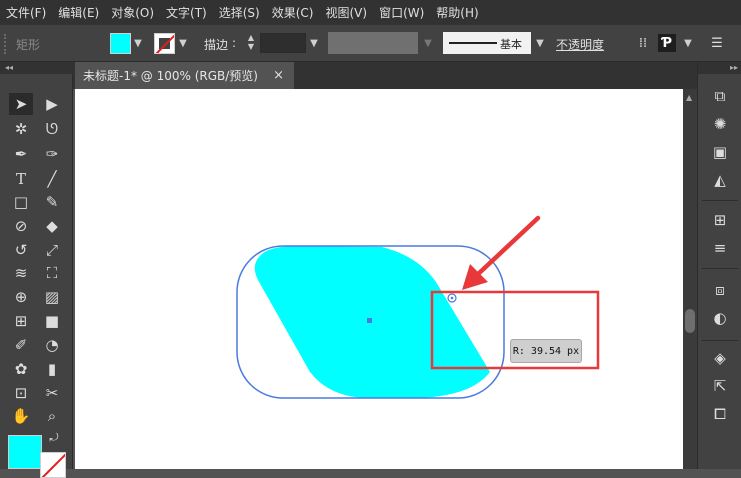 Image resolution: width=741 pixels, height=478 pixels. I want to click on swatches-icon: ▣, so click(720, 152).